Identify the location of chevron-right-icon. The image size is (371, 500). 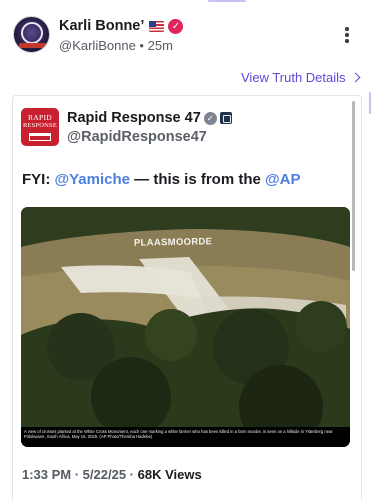
(355, 77).